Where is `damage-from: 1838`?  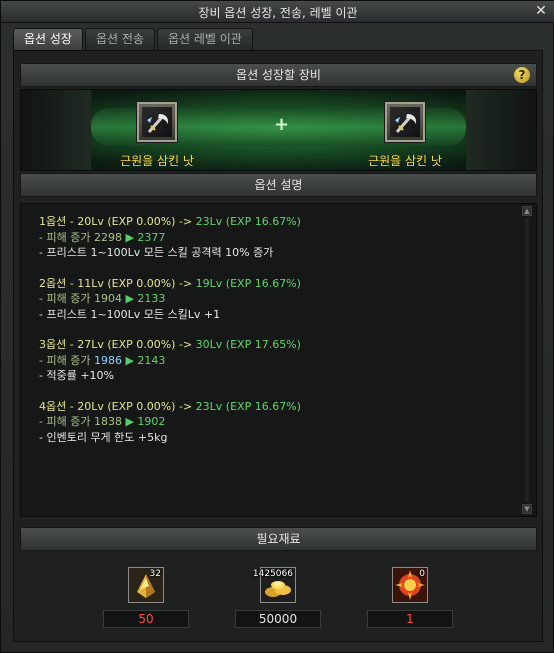
damage-from: 1838 is located at coordinates (107, 421).